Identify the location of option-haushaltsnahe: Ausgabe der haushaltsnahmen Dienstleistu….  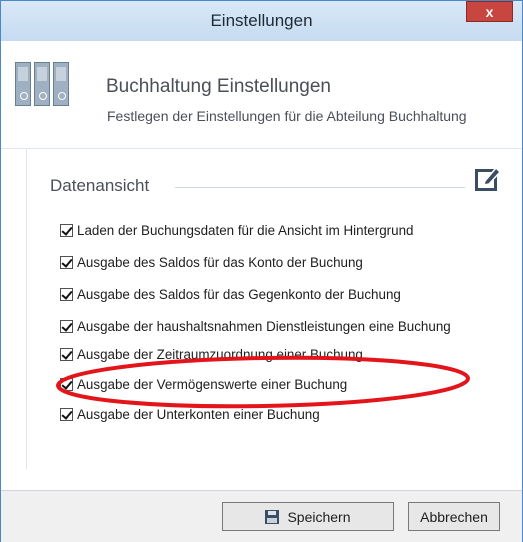
(255, 326).